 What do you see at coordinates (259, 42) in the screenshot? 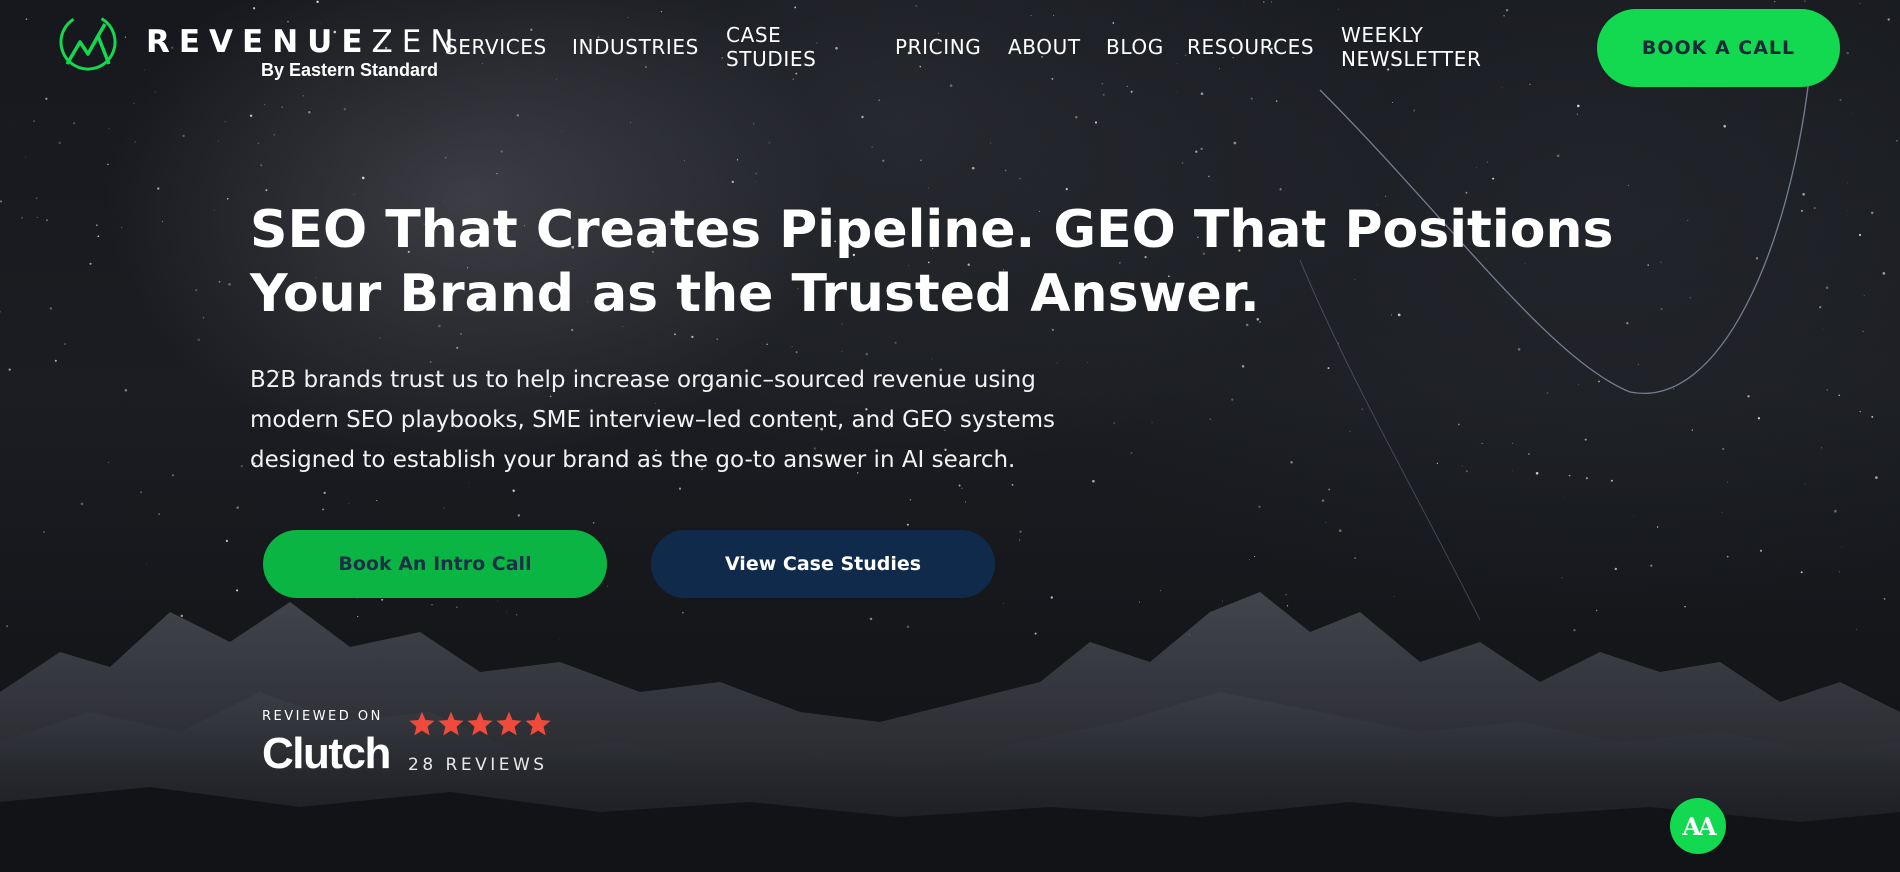
I see `brand-word-bold: REVENUE` at bounding box center [259, 42].